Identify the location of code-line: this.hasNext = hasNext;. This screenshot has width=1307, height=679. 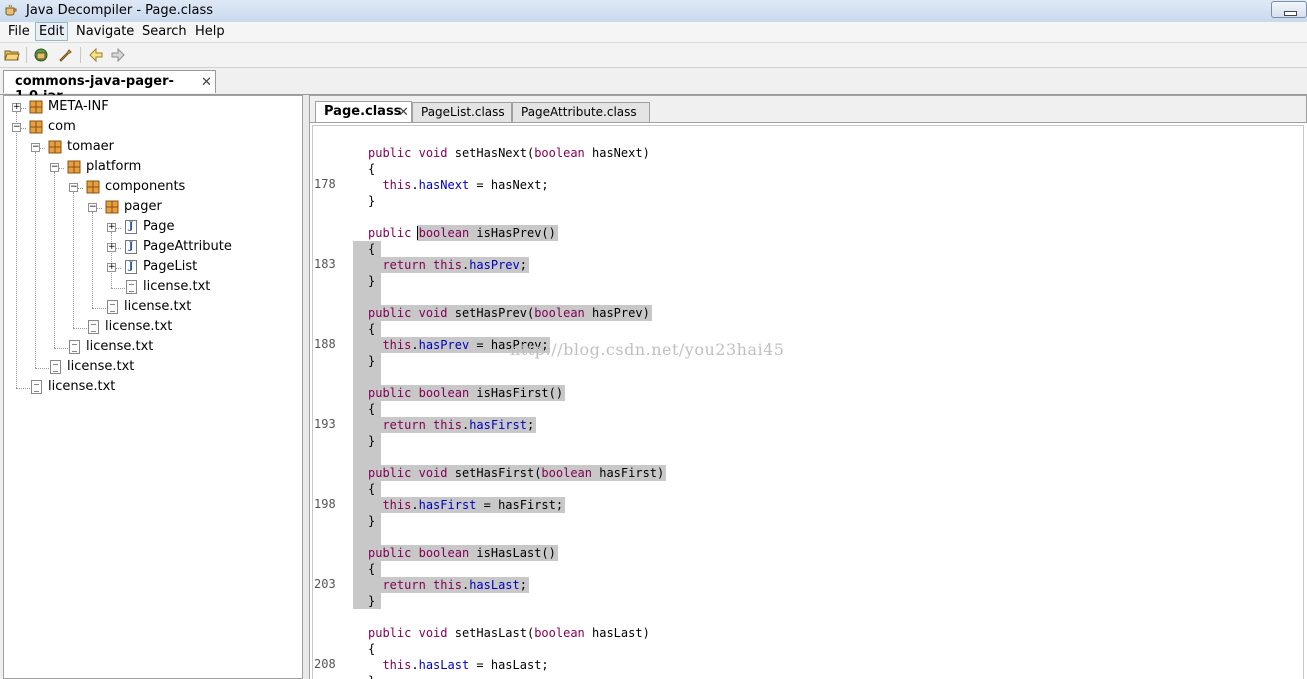
(465, 185).